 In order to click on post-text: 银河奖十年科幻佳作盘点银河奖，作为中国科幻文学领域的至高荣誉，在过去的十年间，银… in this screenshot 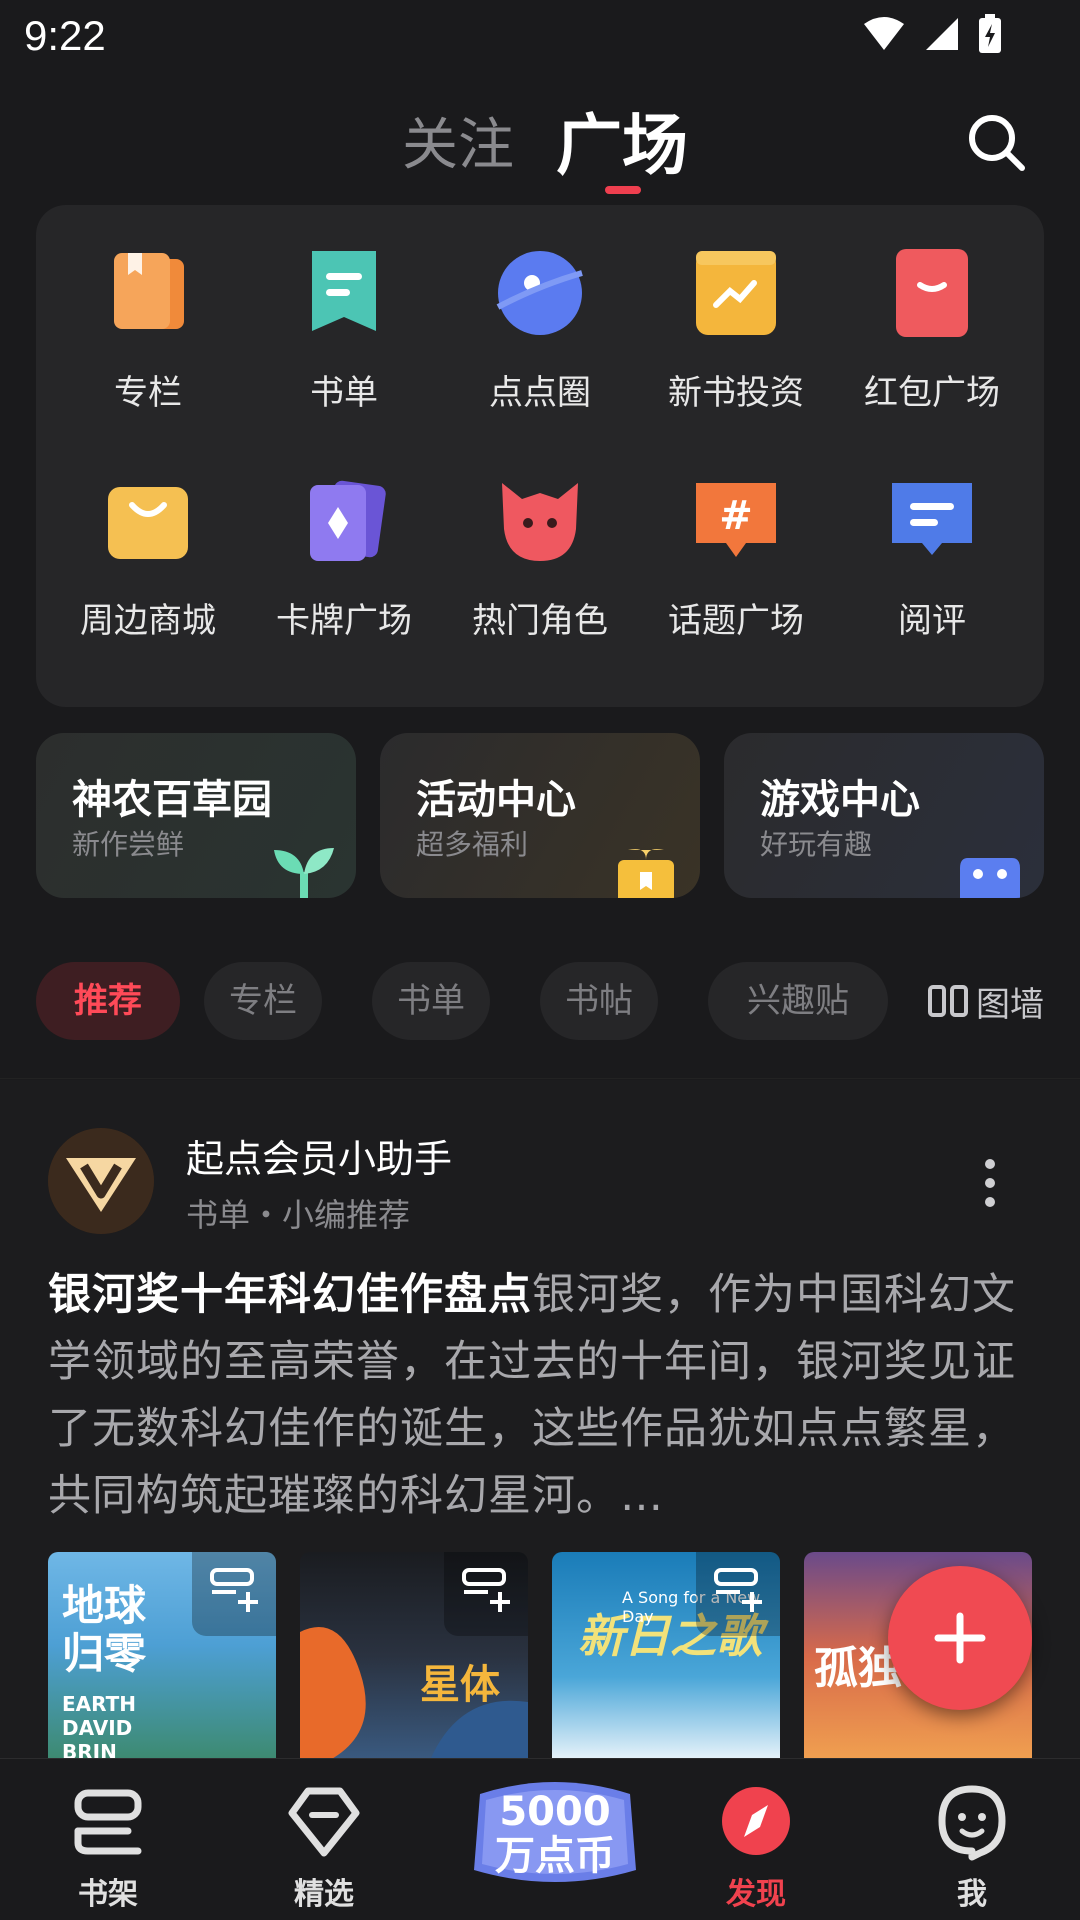, I will do `click(533, 1396)`.